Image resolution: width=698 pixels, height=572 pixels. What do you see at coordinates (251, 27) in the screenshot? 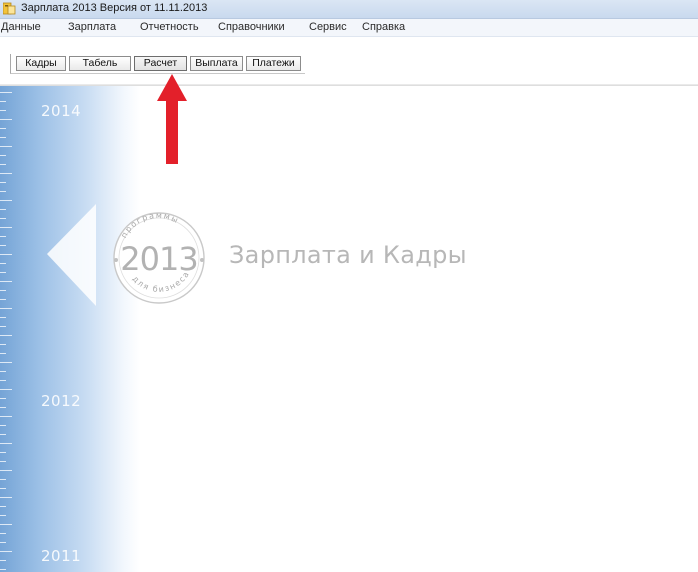
I see `menu-item-references: Справочники` at bounding box center [251, 27].